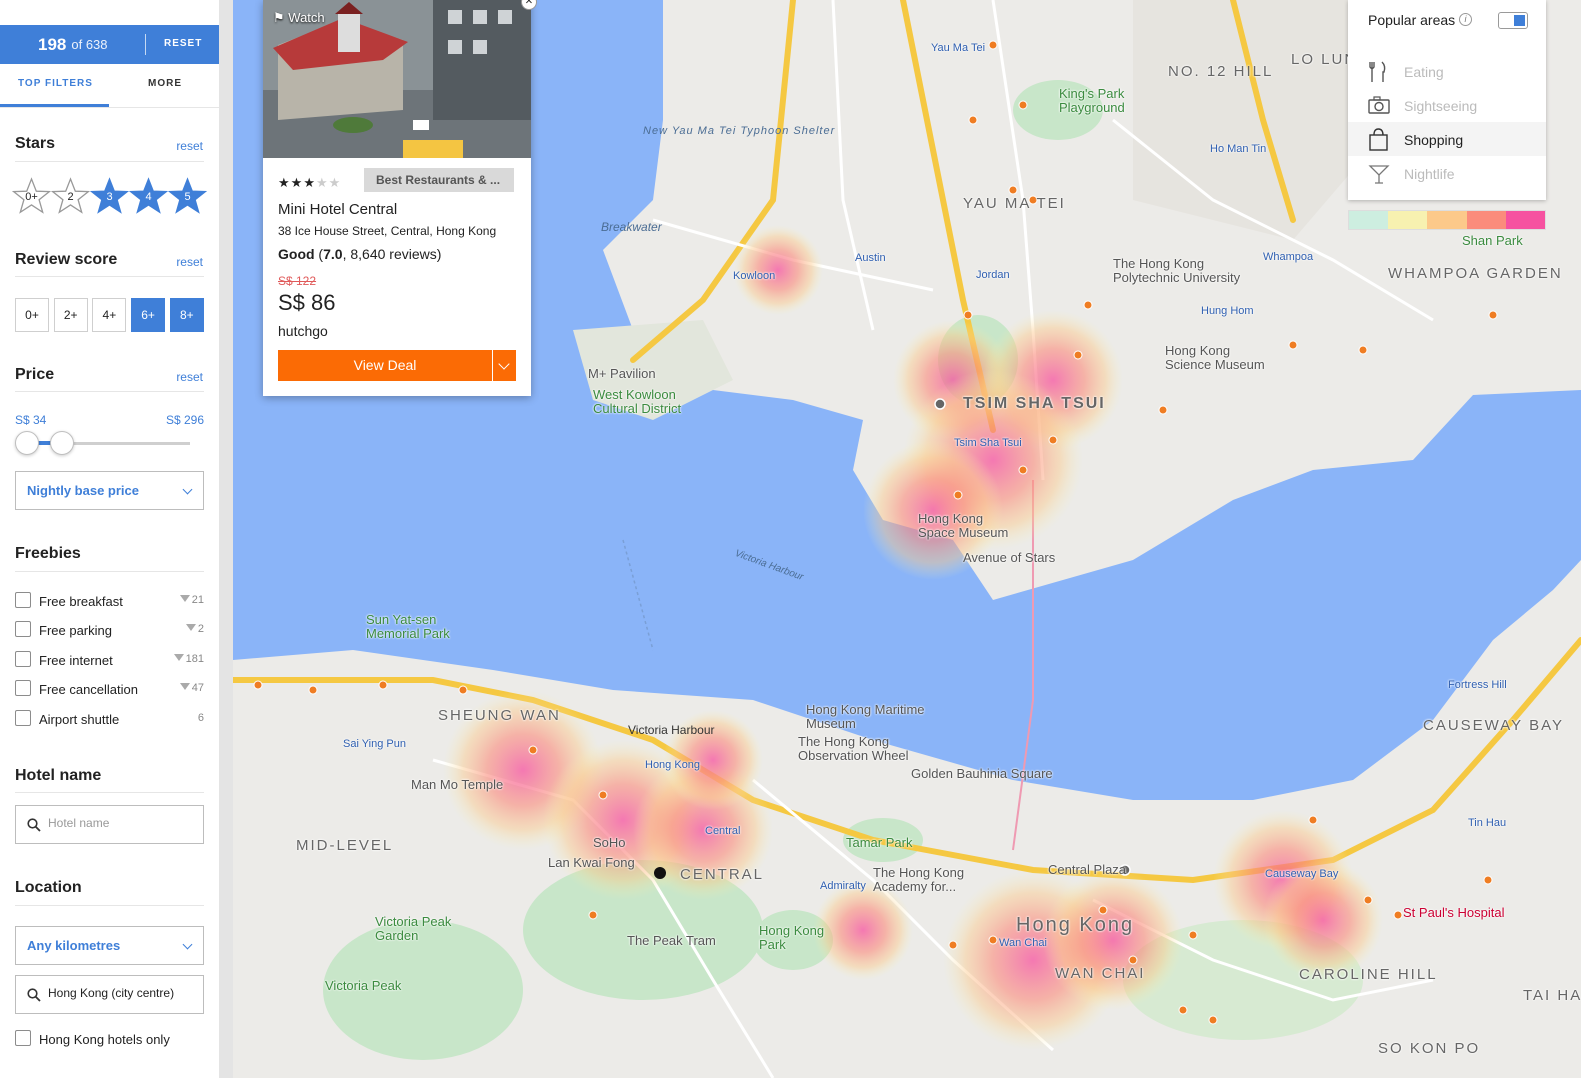  What do you see at coordinates (109, 1040) in the screenshot?
I see `city-only-option: Hong Kong hotels only` at bounding box center [109, 1040].